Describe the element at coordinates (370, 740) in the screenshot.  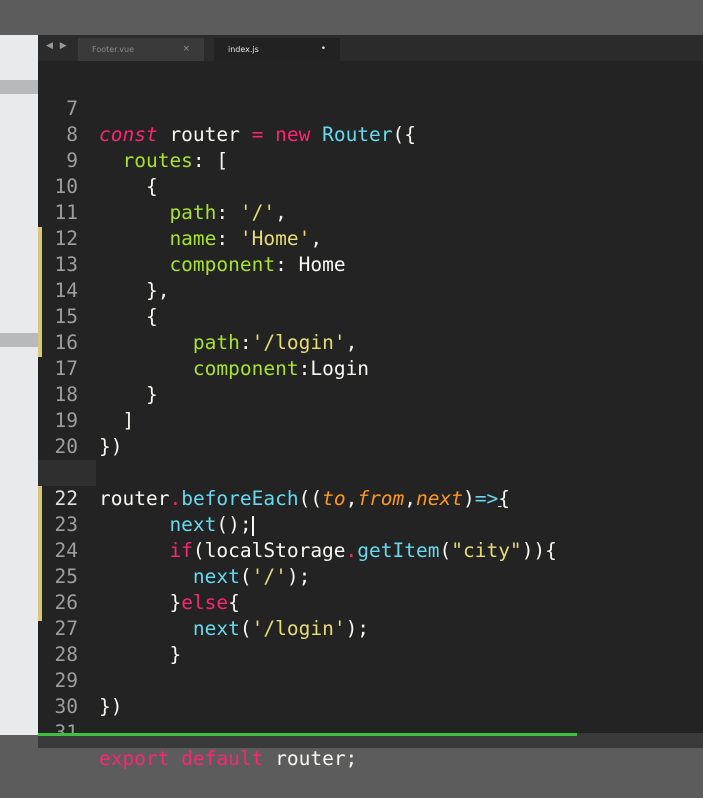
I see `status-bar` at that location.